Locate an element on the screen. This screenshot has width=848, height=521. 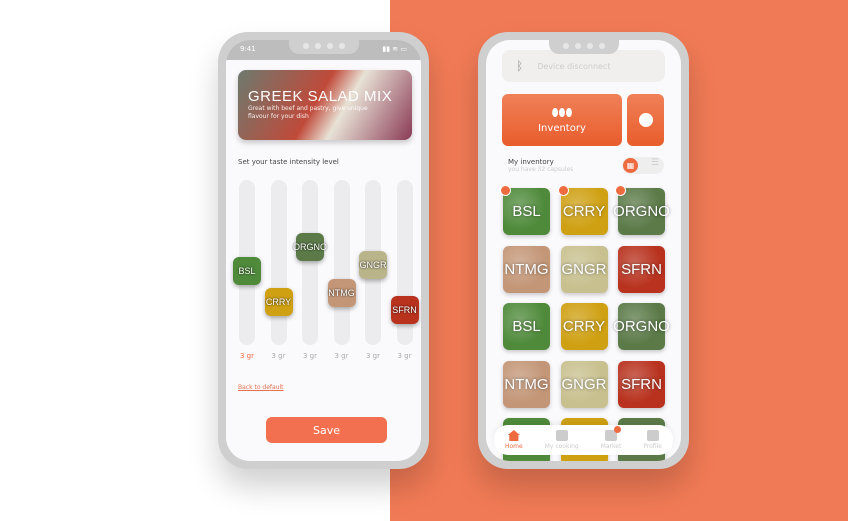
nav-market: Market is located at coordinates (611, 438).